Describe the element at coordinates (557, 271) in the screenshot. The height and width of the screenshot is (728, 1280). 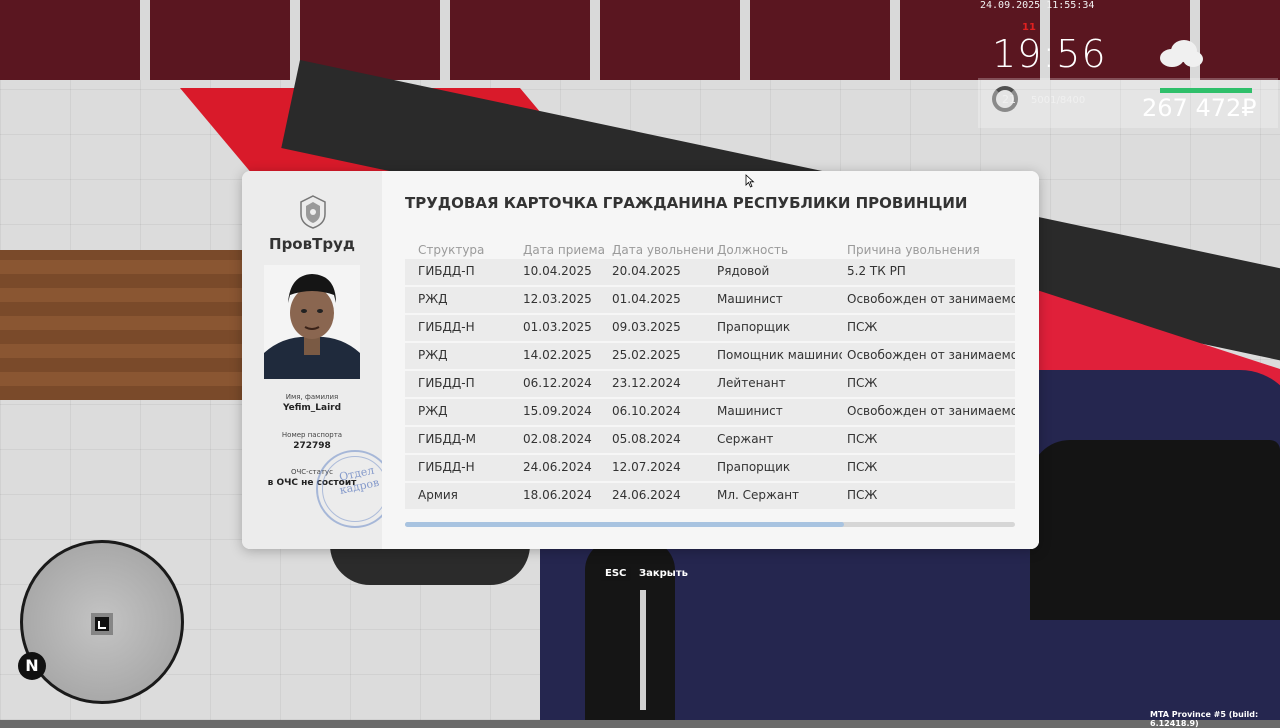
I see `cell-hire-date: 10.04.2025` at that location.